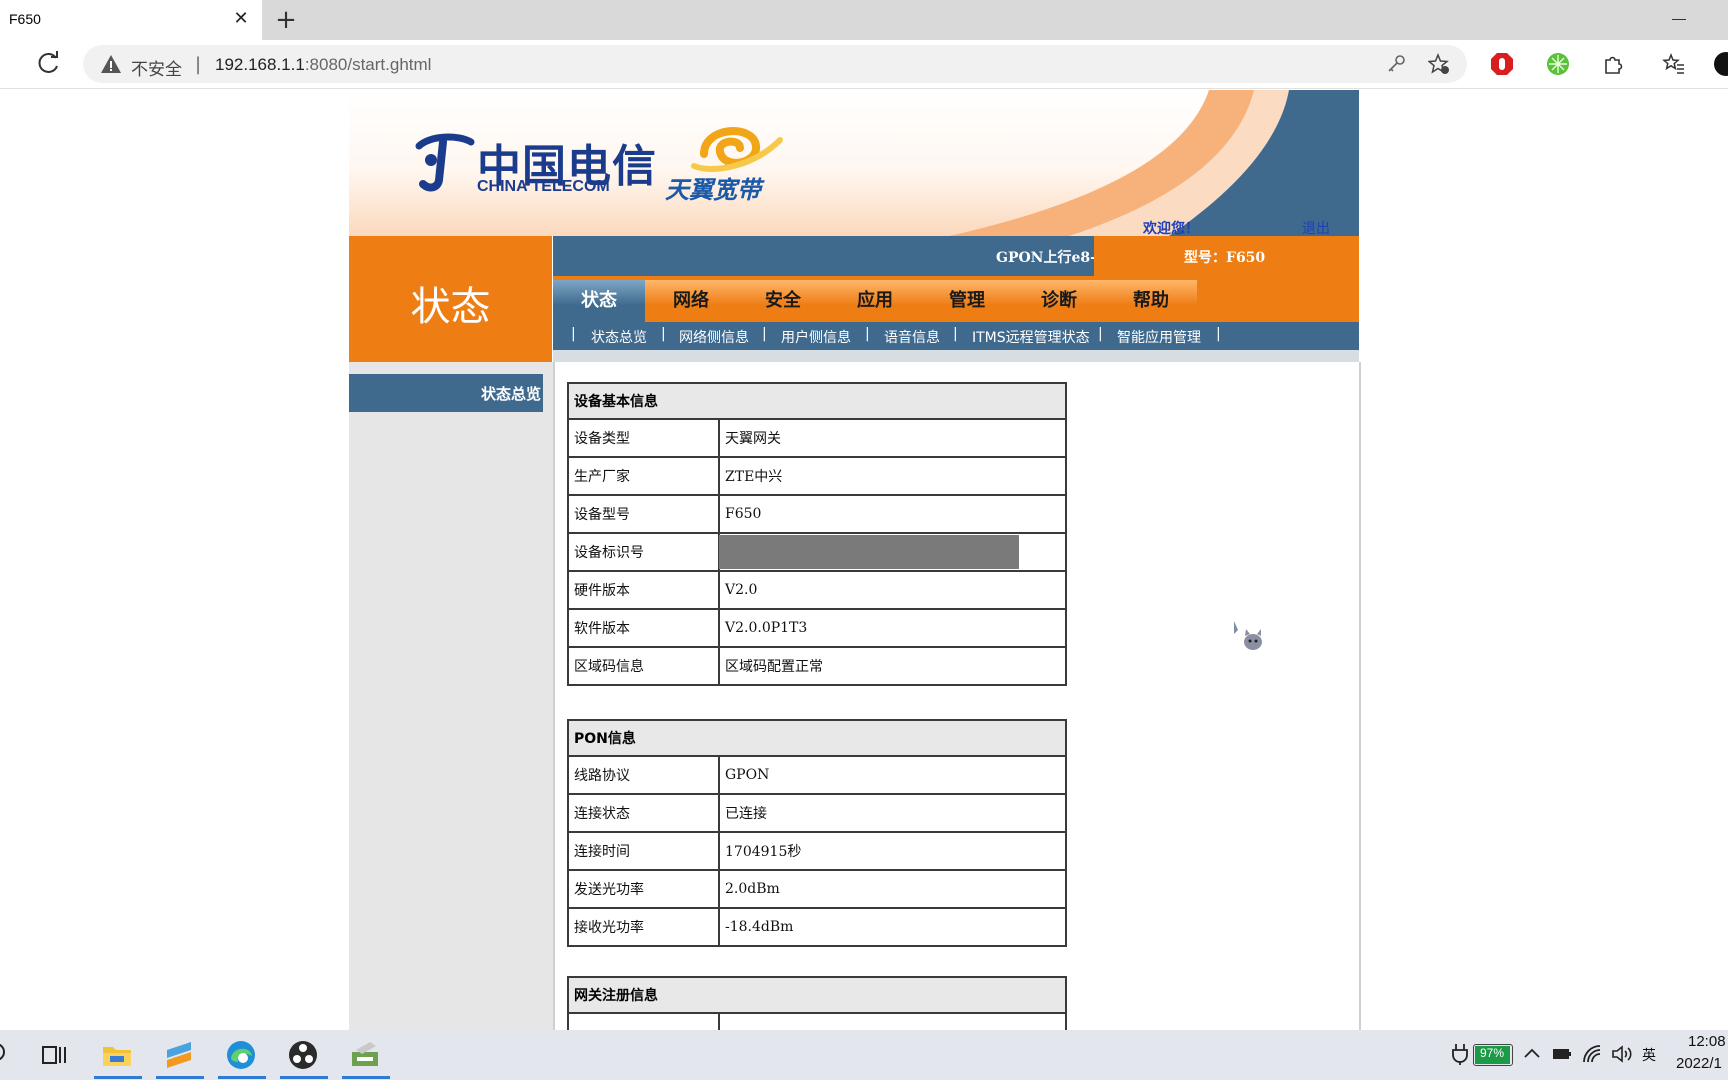  Describe the element at coordinates (1721, 64) in the screenshot. I see `profile-avatar-icon` at that location.